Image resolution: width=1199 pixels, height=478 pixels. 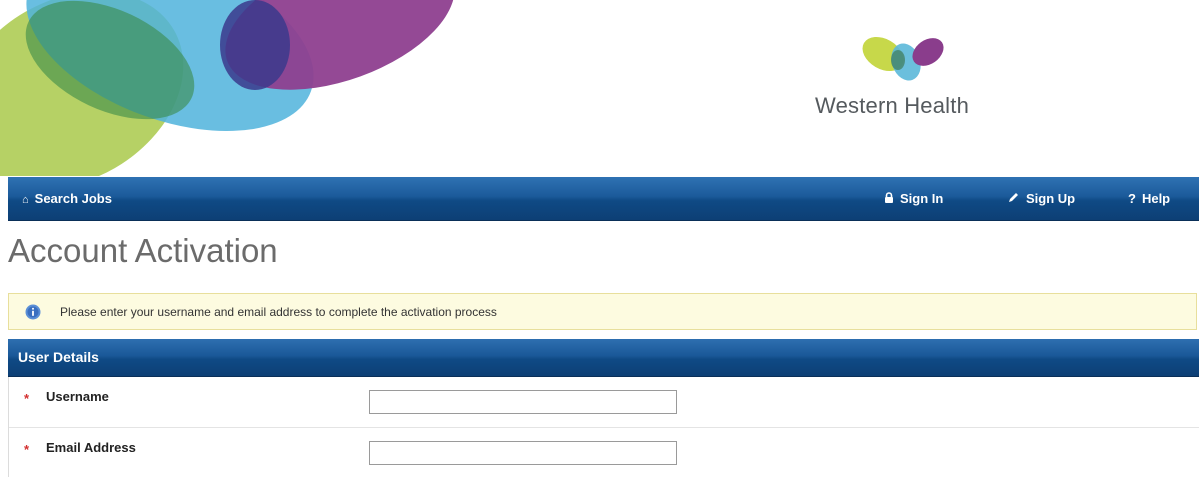 I want to click on home-icon: ⌂, so click(x=25, y=200).